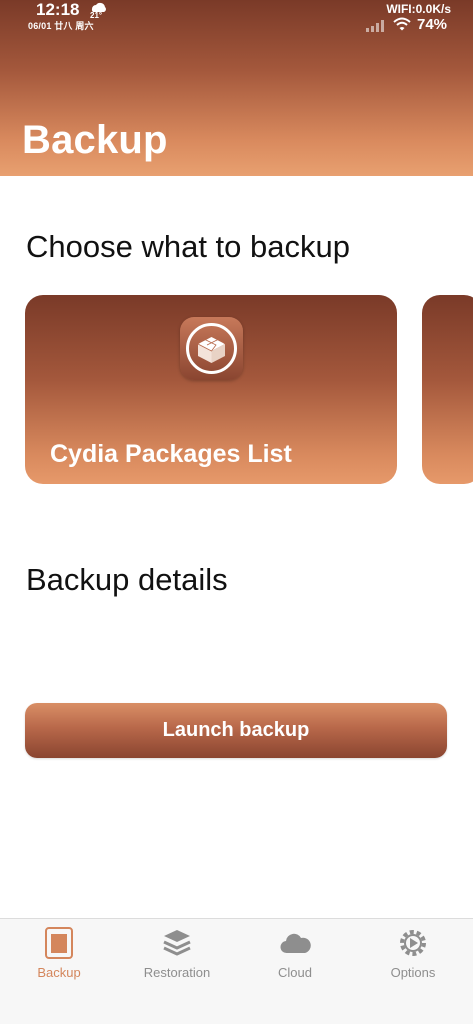 The width and height of the screenshot is (473, 1024). I want to click on tab-label-restoration: Restoration, so click(177, 972).